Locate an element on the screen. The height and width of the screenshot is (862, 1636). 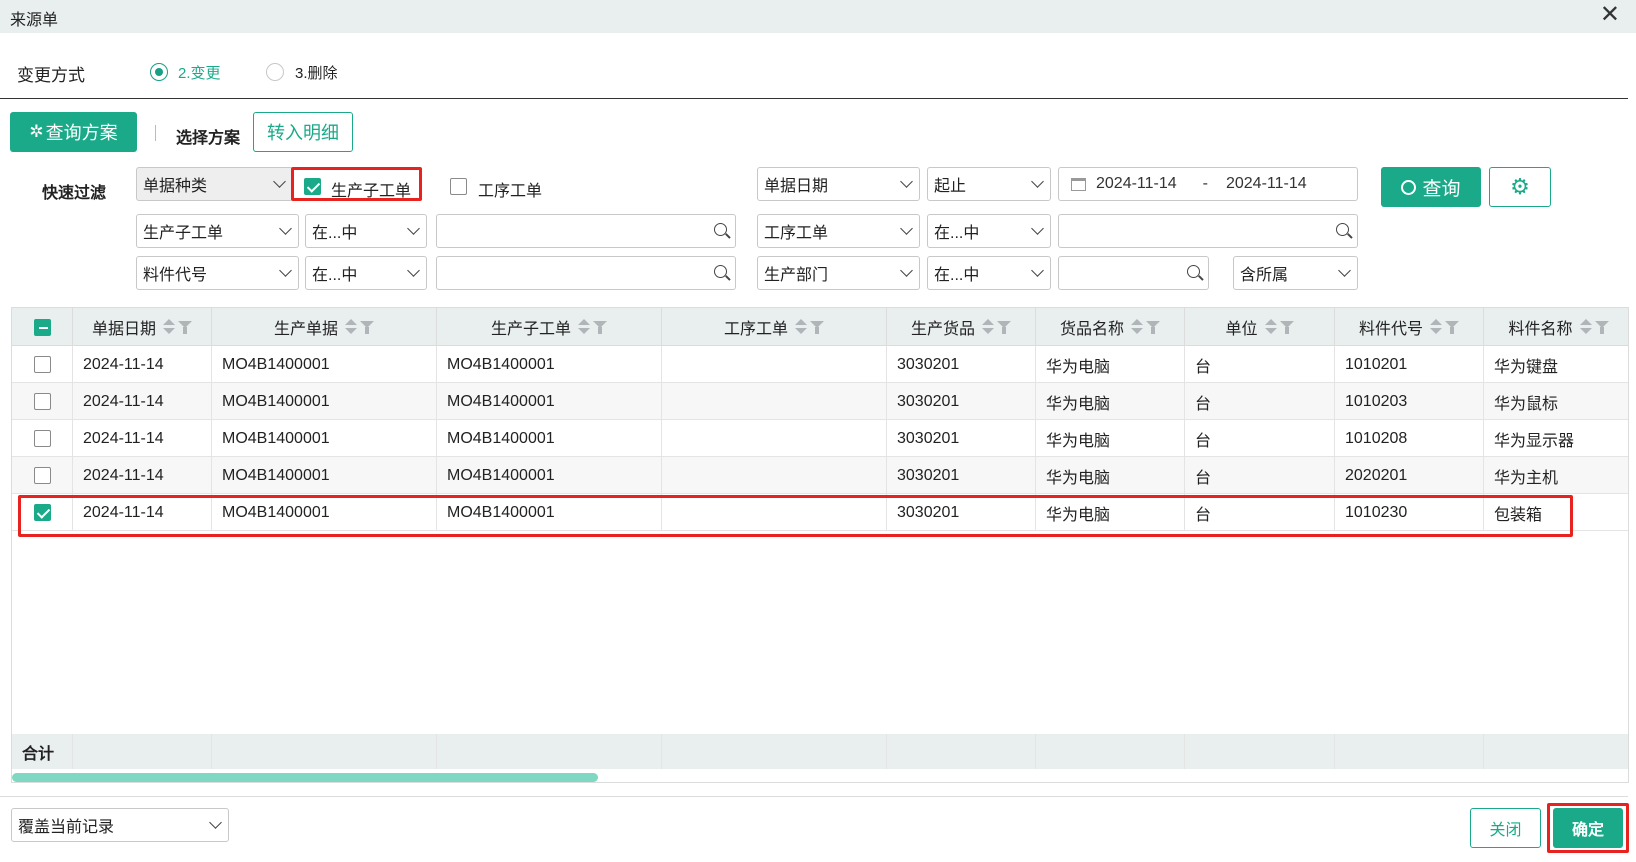
table-cell: 华为主机 is located at coordinates (1556, 475).